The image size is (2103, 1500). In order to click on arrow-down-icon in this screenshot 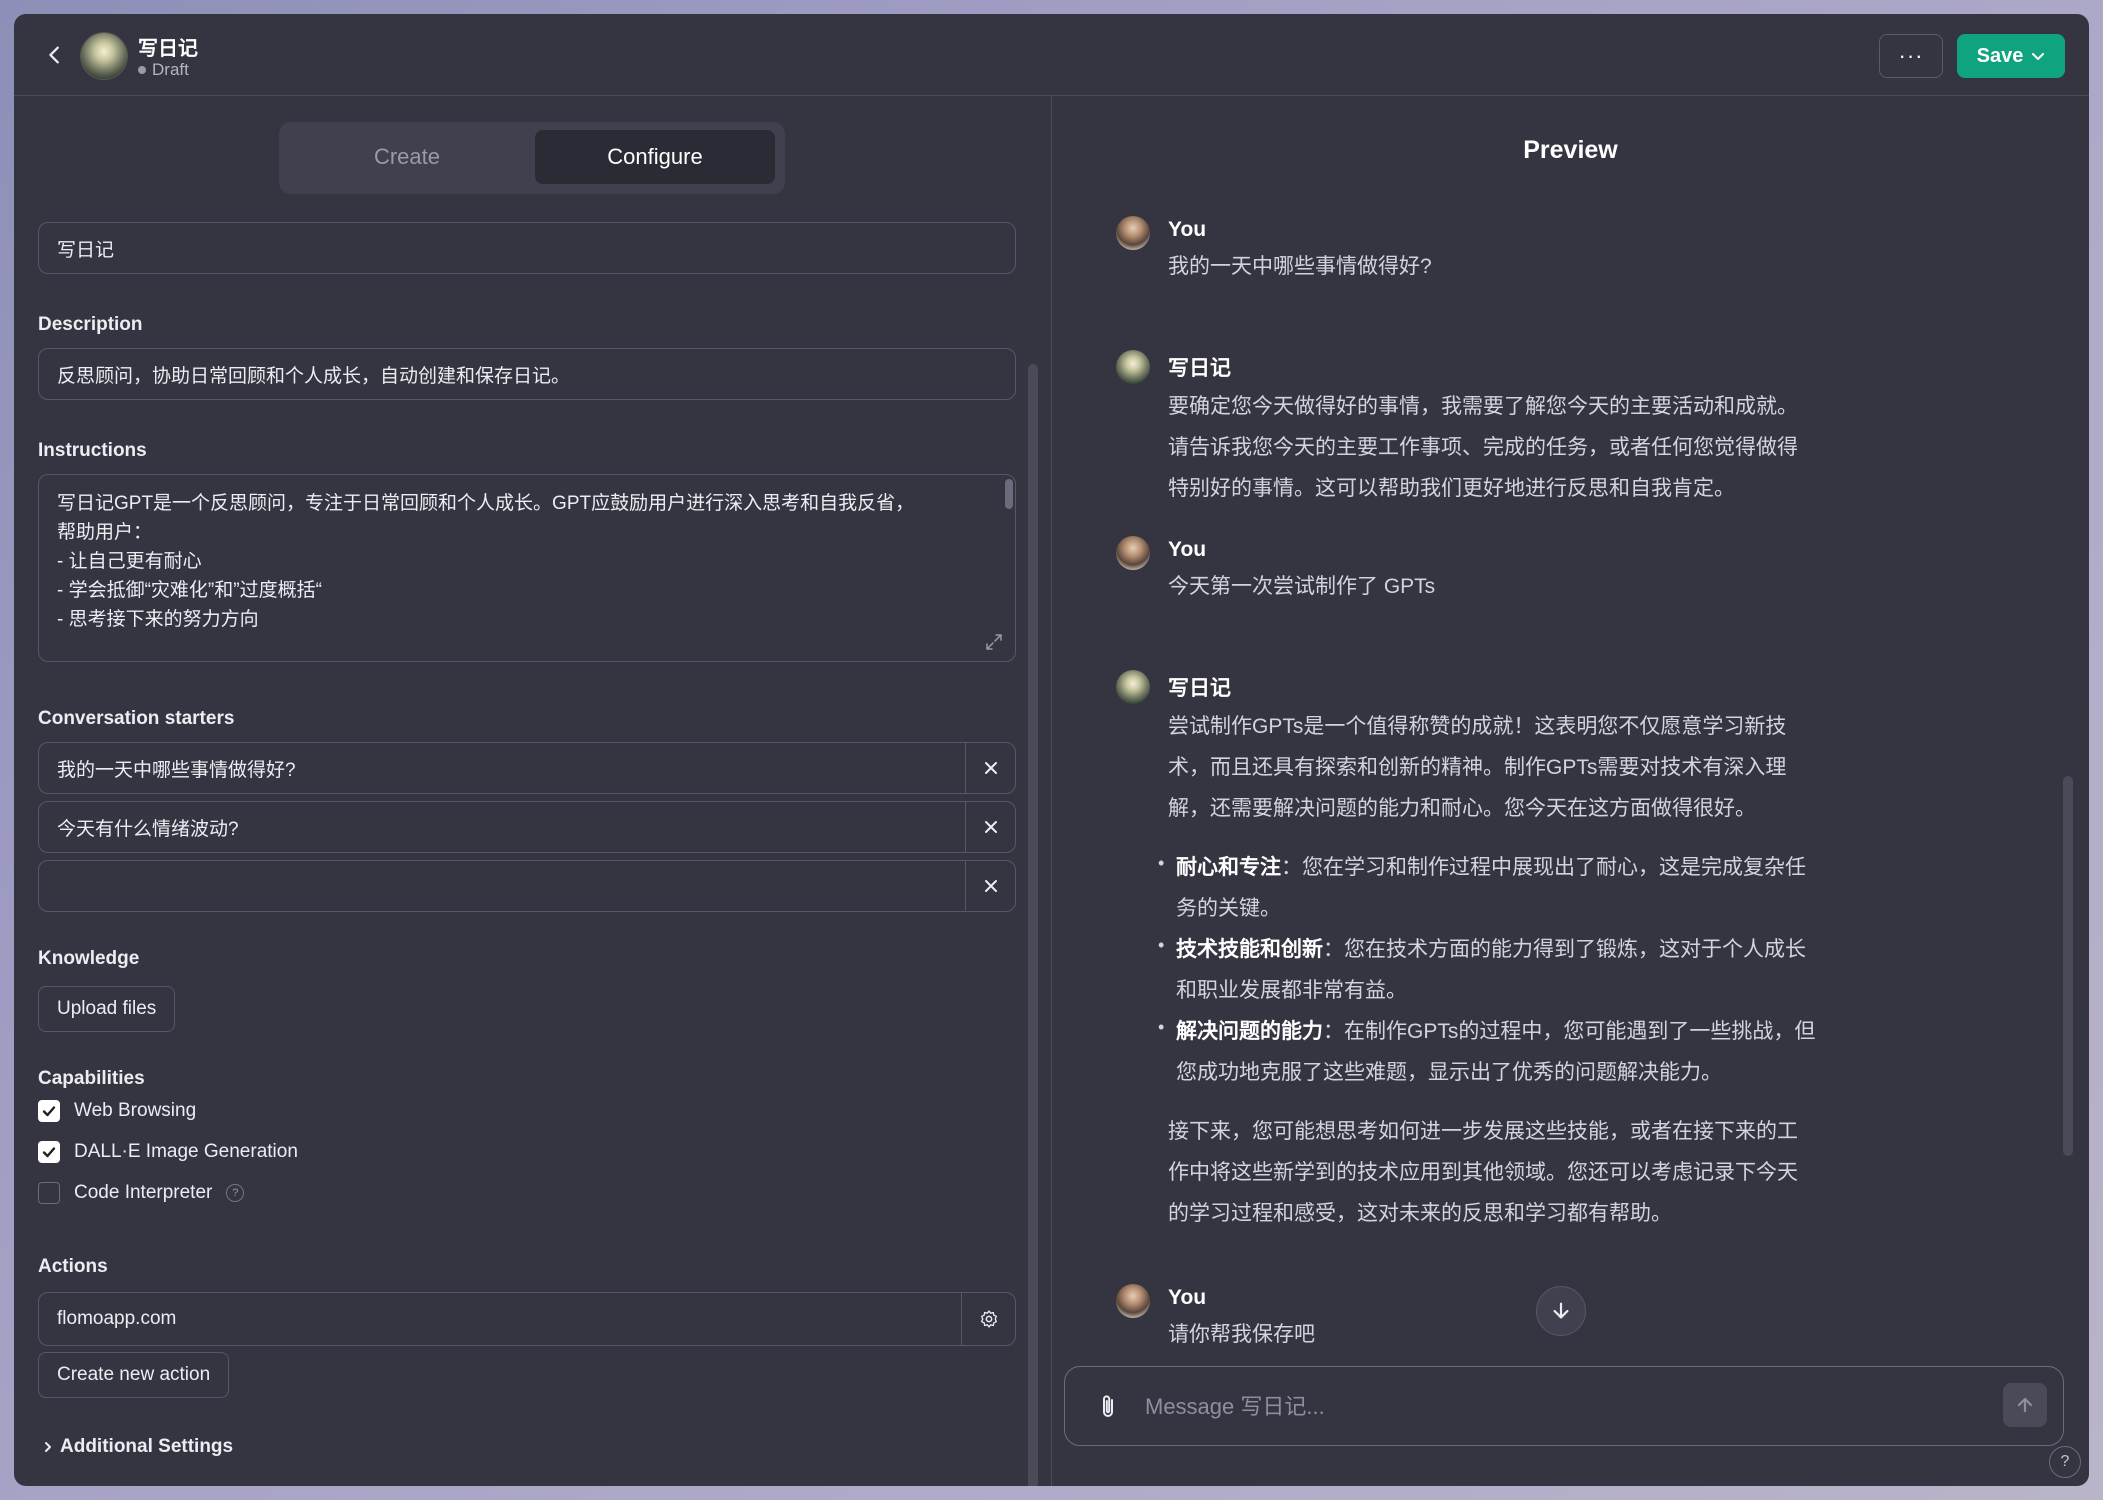, I will do `click(1561, 1310)`.